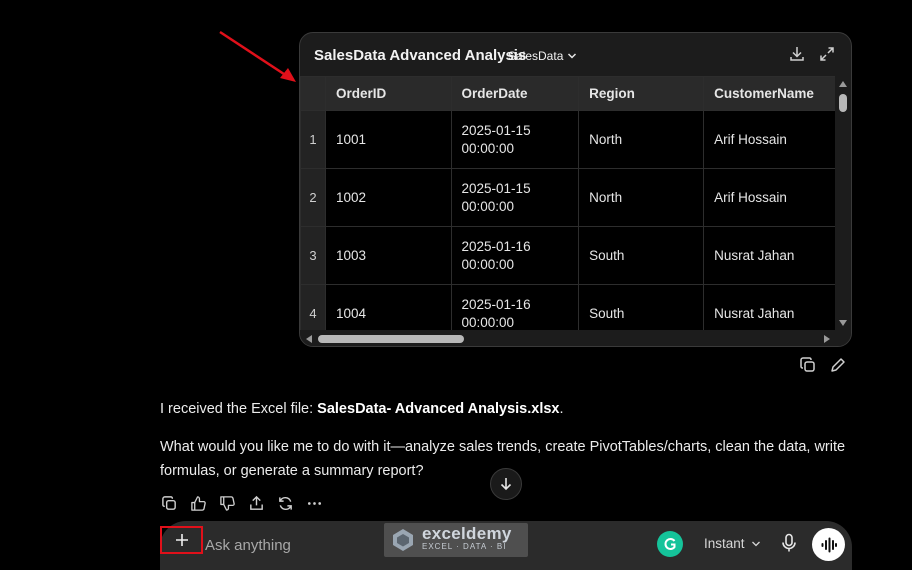 This screenshot has width=912, height=570. What do you see at coordinates (257, 56) in the screenshot?
I see `annotation-arrow` at bounding box center [257, 56].